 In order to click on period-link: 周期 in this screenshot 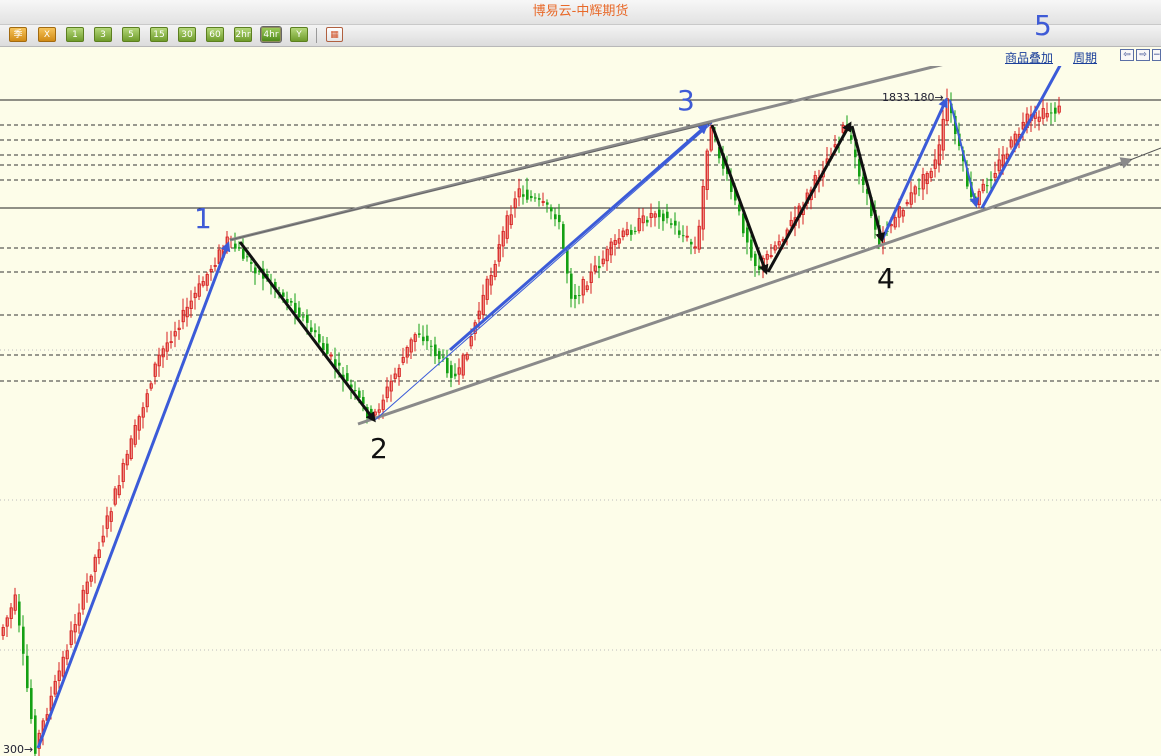, I will do `click(1085, 57)`.